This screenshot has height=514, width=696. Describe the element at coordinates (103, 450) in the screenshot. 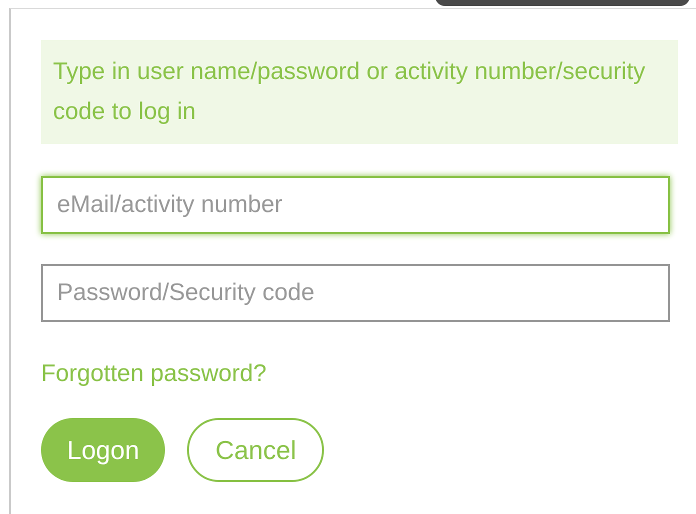

I see `logon-button: Logon` at that location.